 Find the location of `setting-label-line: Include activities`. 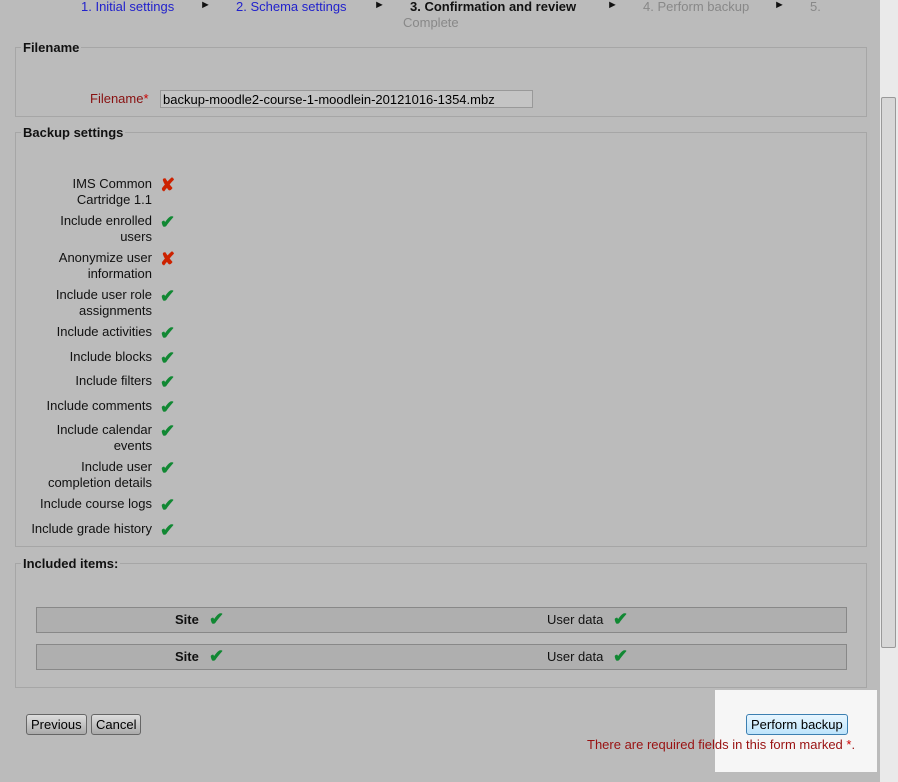

setting-label-line: Include activities is located at coordinates (104, 331).